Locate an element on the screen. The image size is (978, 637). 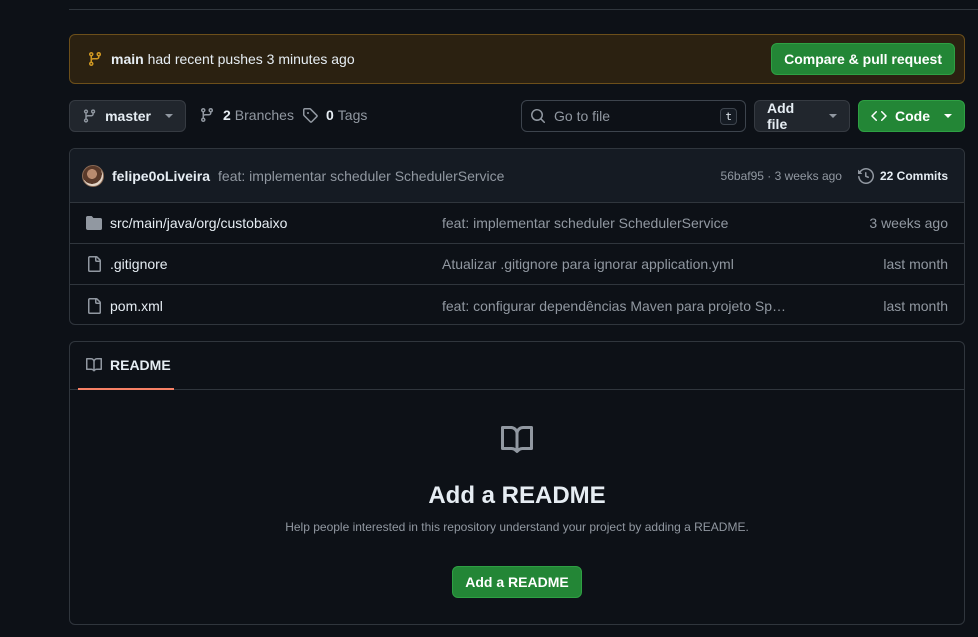
add-readme-button: Add a README is located at coordinates (517, 582).